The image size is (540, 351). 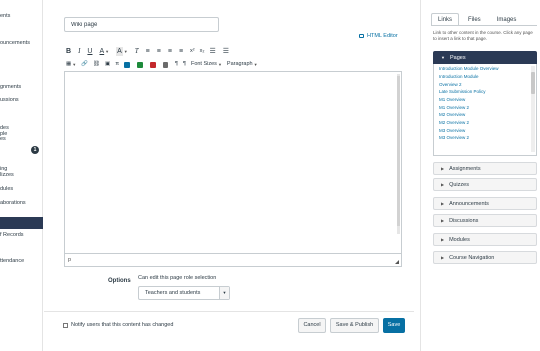 What do you see at coordinates (459, 185) in the screenshot?
I see `section-label: Quizzes` at bounding box center [459, 185].